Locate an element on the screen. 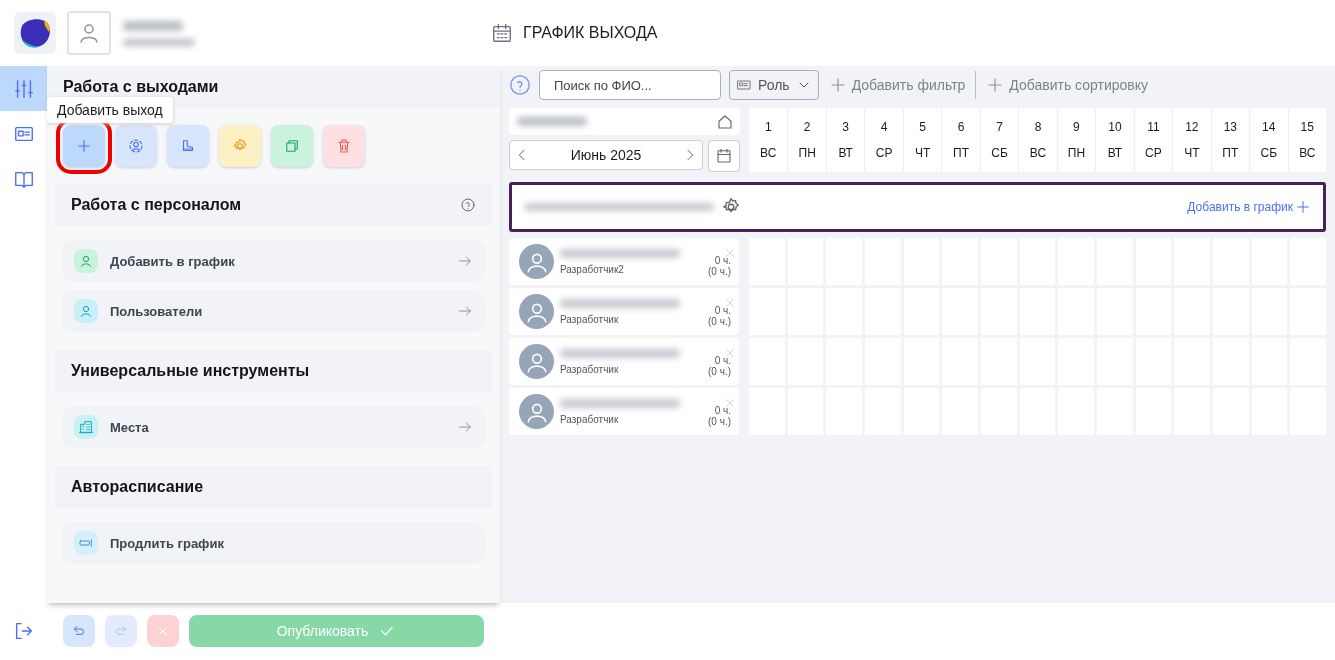  copy-button is located at coordinates (292, 146).